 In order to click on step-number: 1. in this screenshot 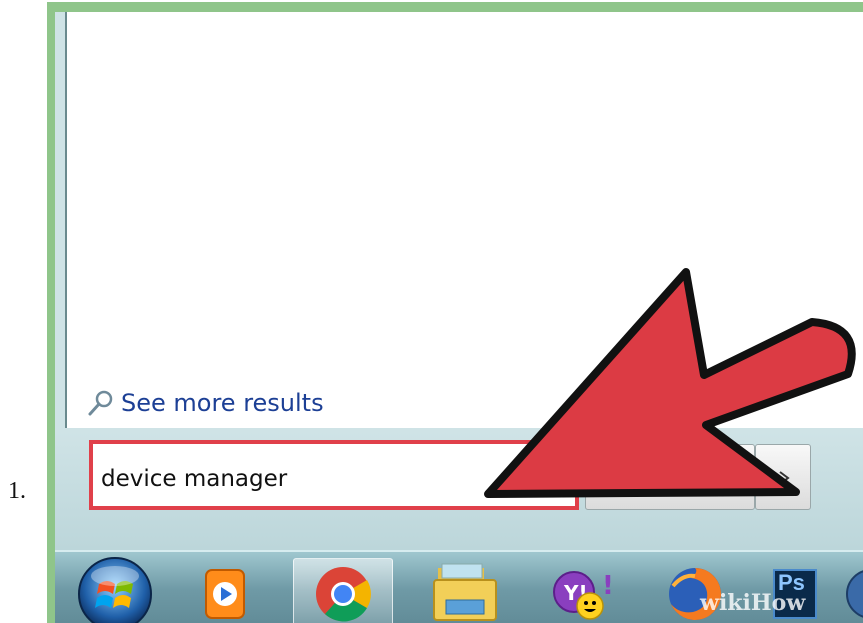, I will do `click(17, 491)`.